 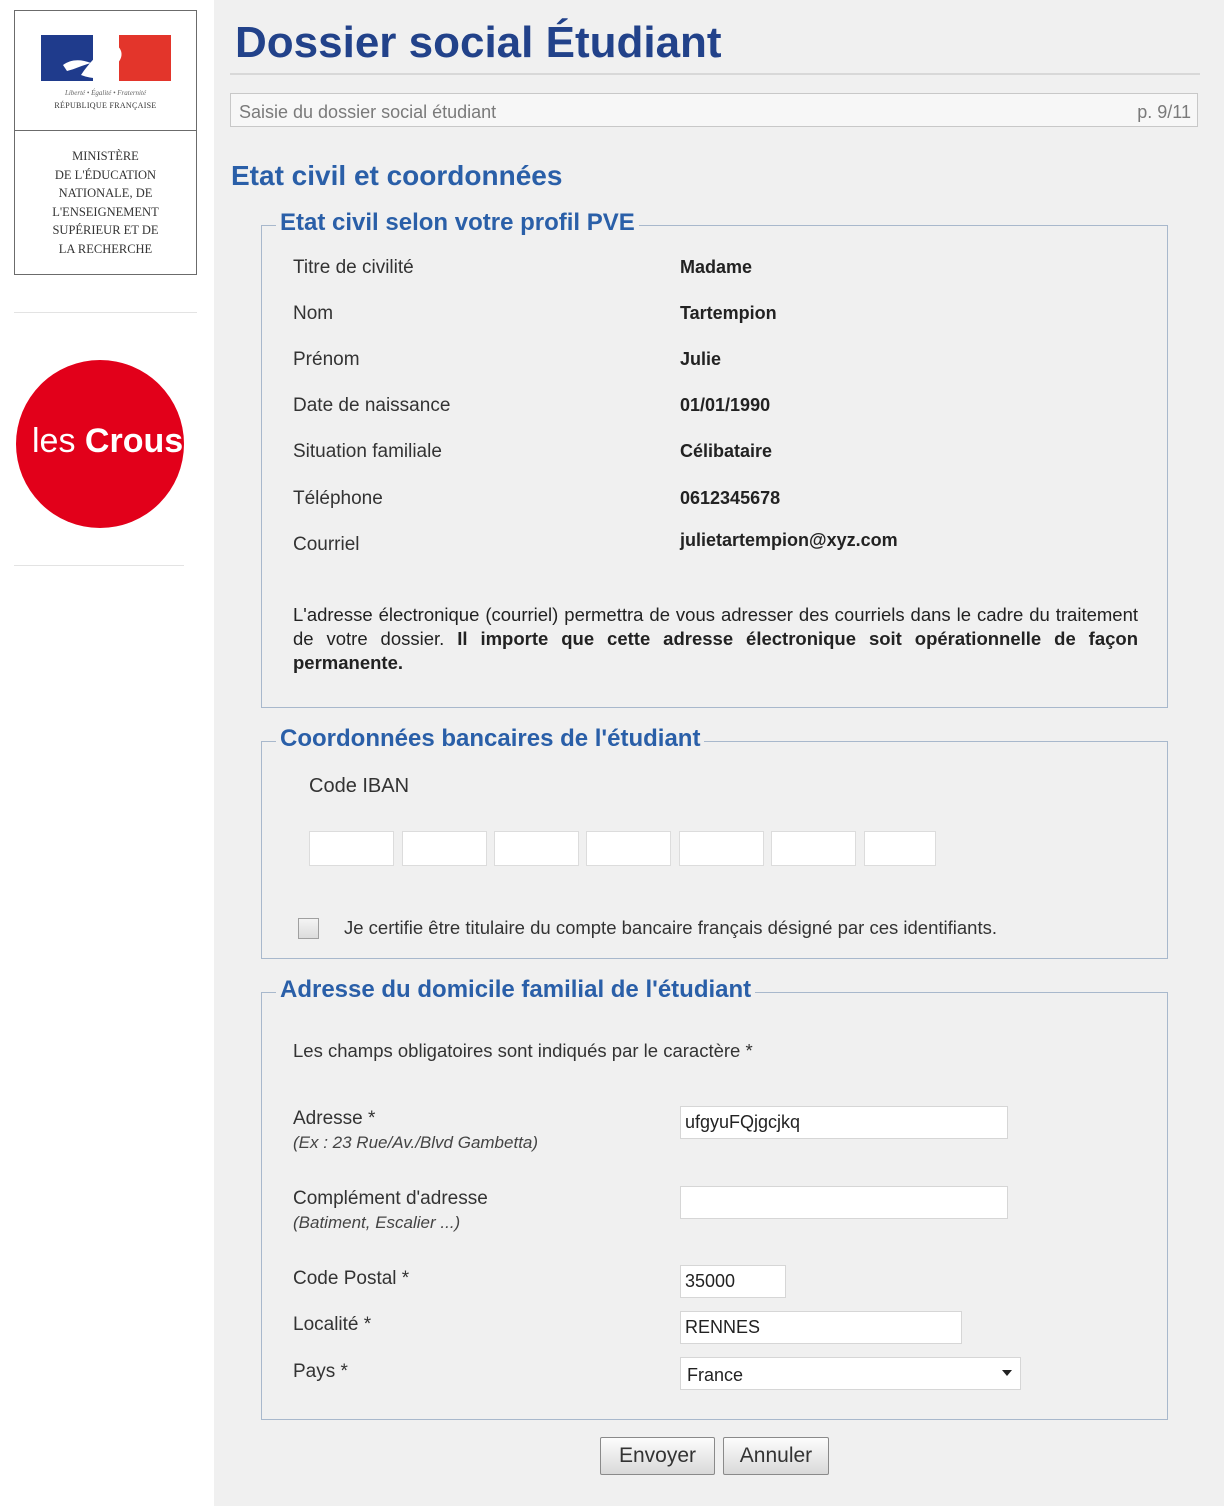 What do you see at coordinates (338, 498) in the screenshot?
I see `telephone-label: Téléphone` at bounding box center [338, 498].